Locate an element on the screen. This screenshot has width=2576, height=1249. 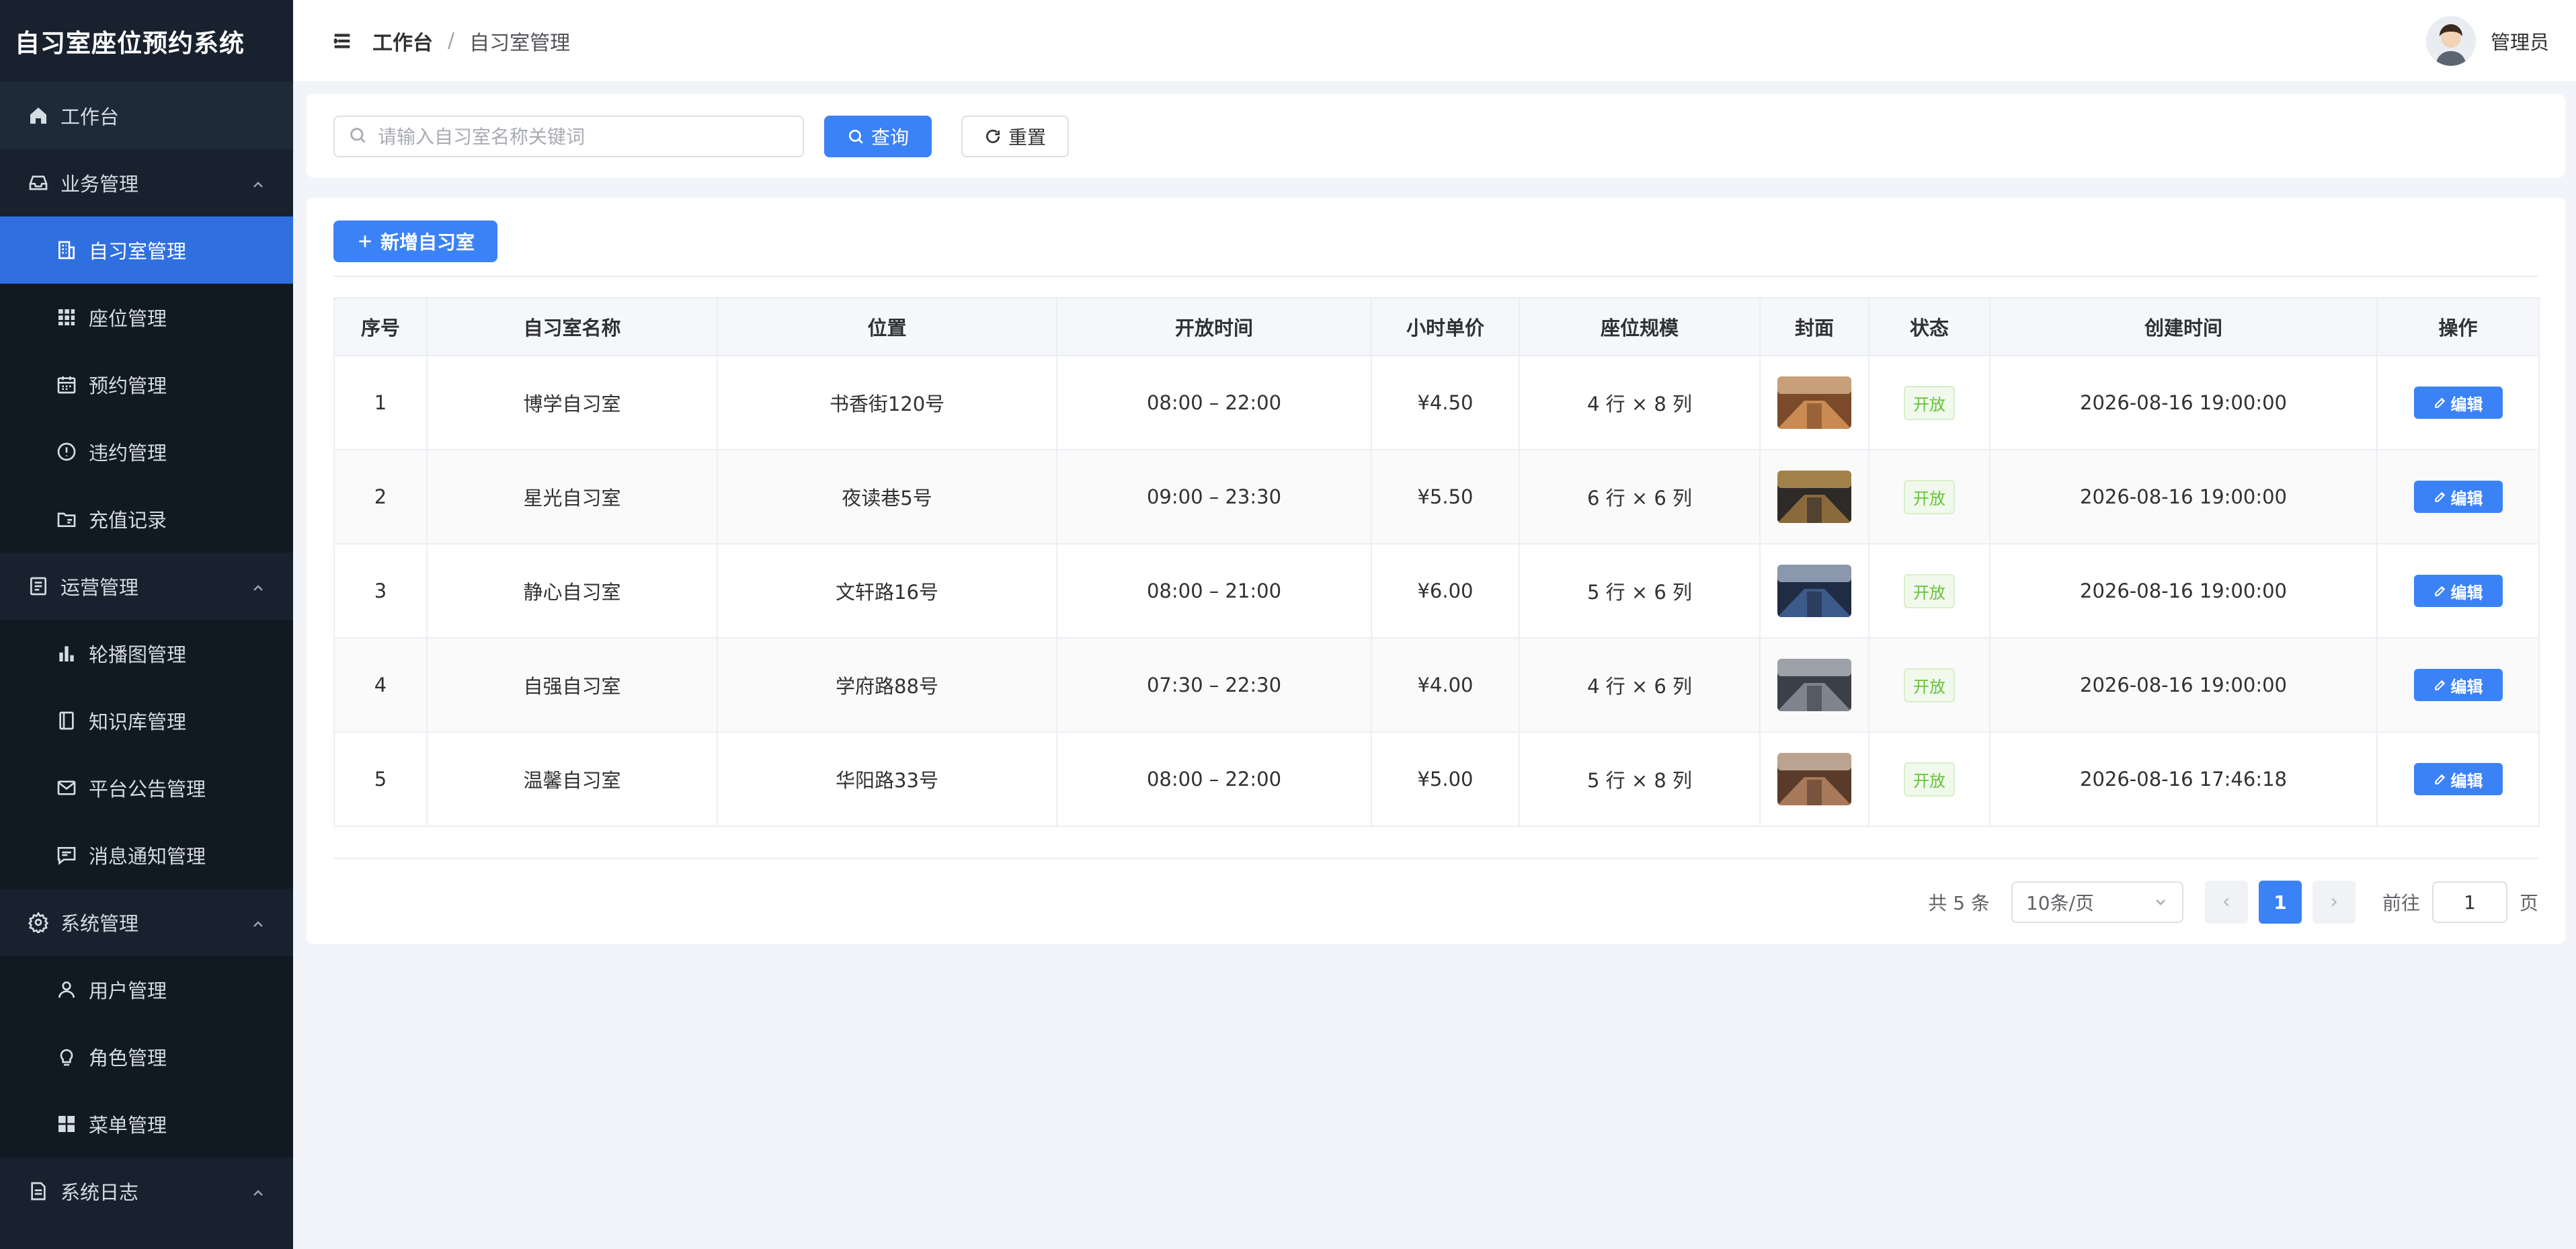
sidebar-item-announcement: 平台公告管理 is located at coordinates (146, 787).